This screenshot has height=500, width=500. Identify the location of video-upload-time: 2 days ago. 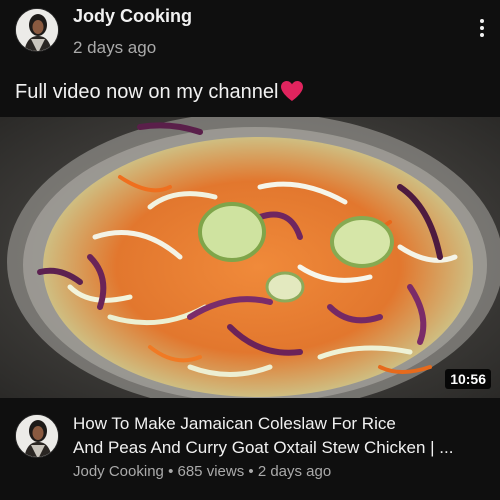
(294, 471).